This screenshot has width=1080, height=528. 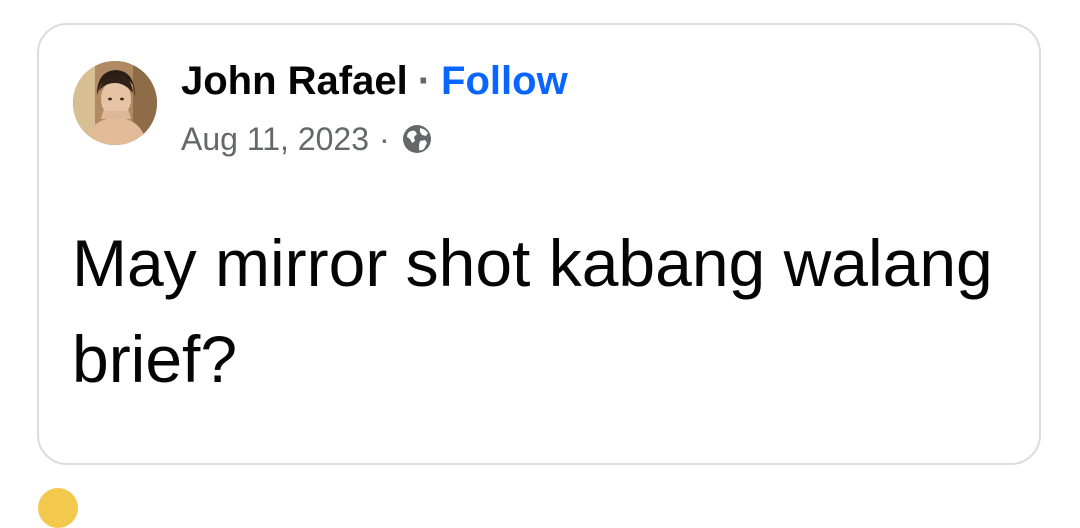 I want to click on next-post-avatar, so click(x=58, y=508).